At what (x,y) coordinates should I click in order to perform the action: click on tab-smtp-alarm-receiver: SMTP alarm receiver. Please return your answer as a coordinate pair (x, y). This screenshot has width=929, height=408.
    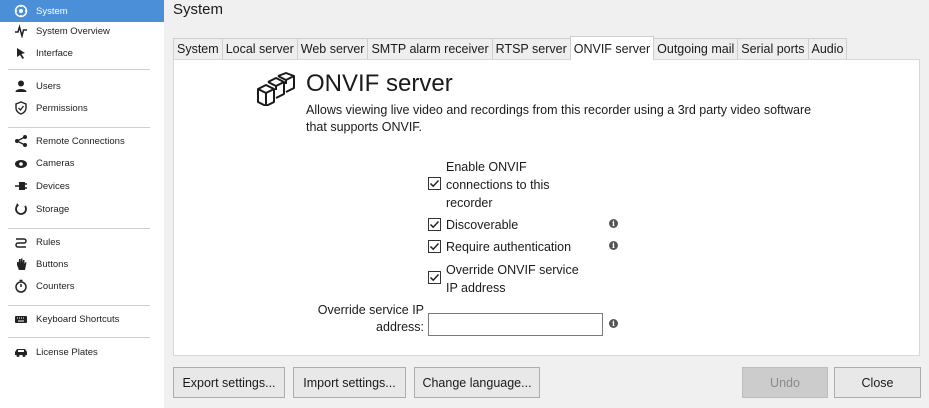
    Looking at the image, I should click on (430, 49).